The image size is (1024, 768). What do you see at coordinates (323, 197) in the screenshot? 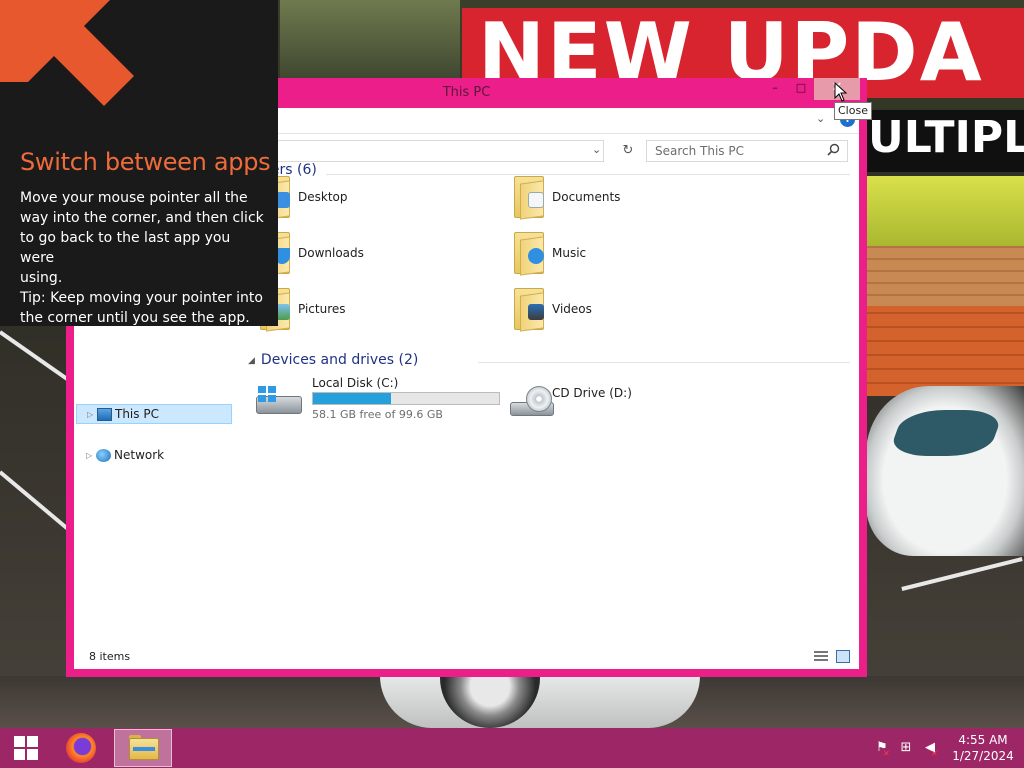
I see `folder-label: Desktop` at bounding box center [323, 197].